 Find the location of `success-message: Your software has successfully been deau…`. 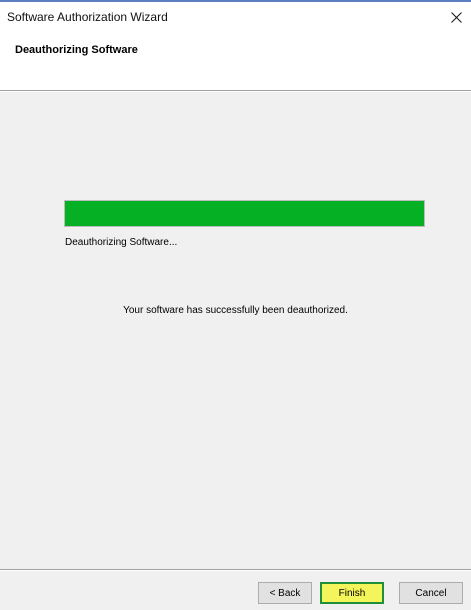

success-message: Your software has successfully been deau… is located at coordinates (235, 310).